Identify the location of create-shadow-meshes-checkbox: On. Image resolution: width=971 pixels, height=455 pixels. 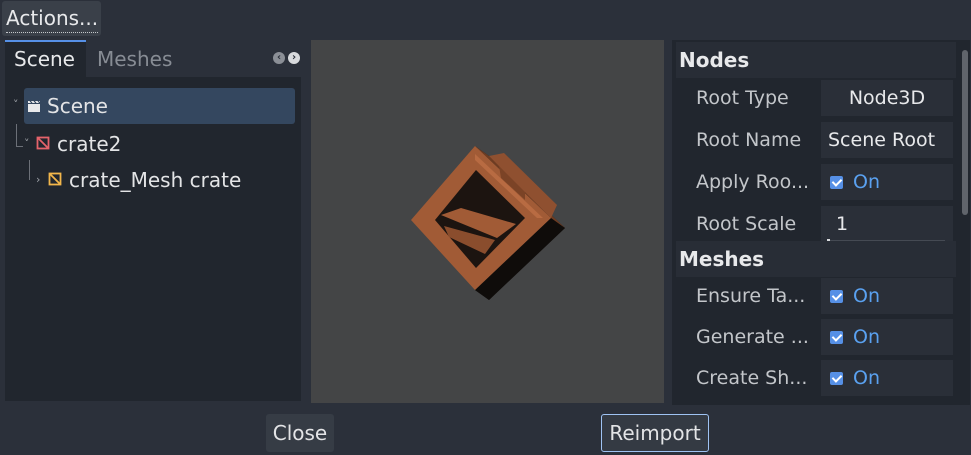
(887, 378).